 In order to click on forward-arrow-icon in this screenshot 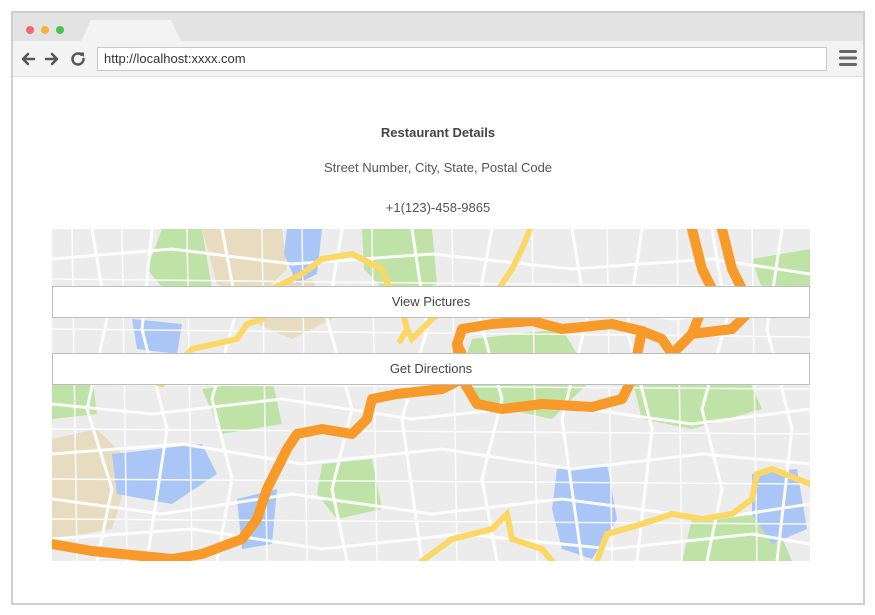, I will do `click(52, 59)`.